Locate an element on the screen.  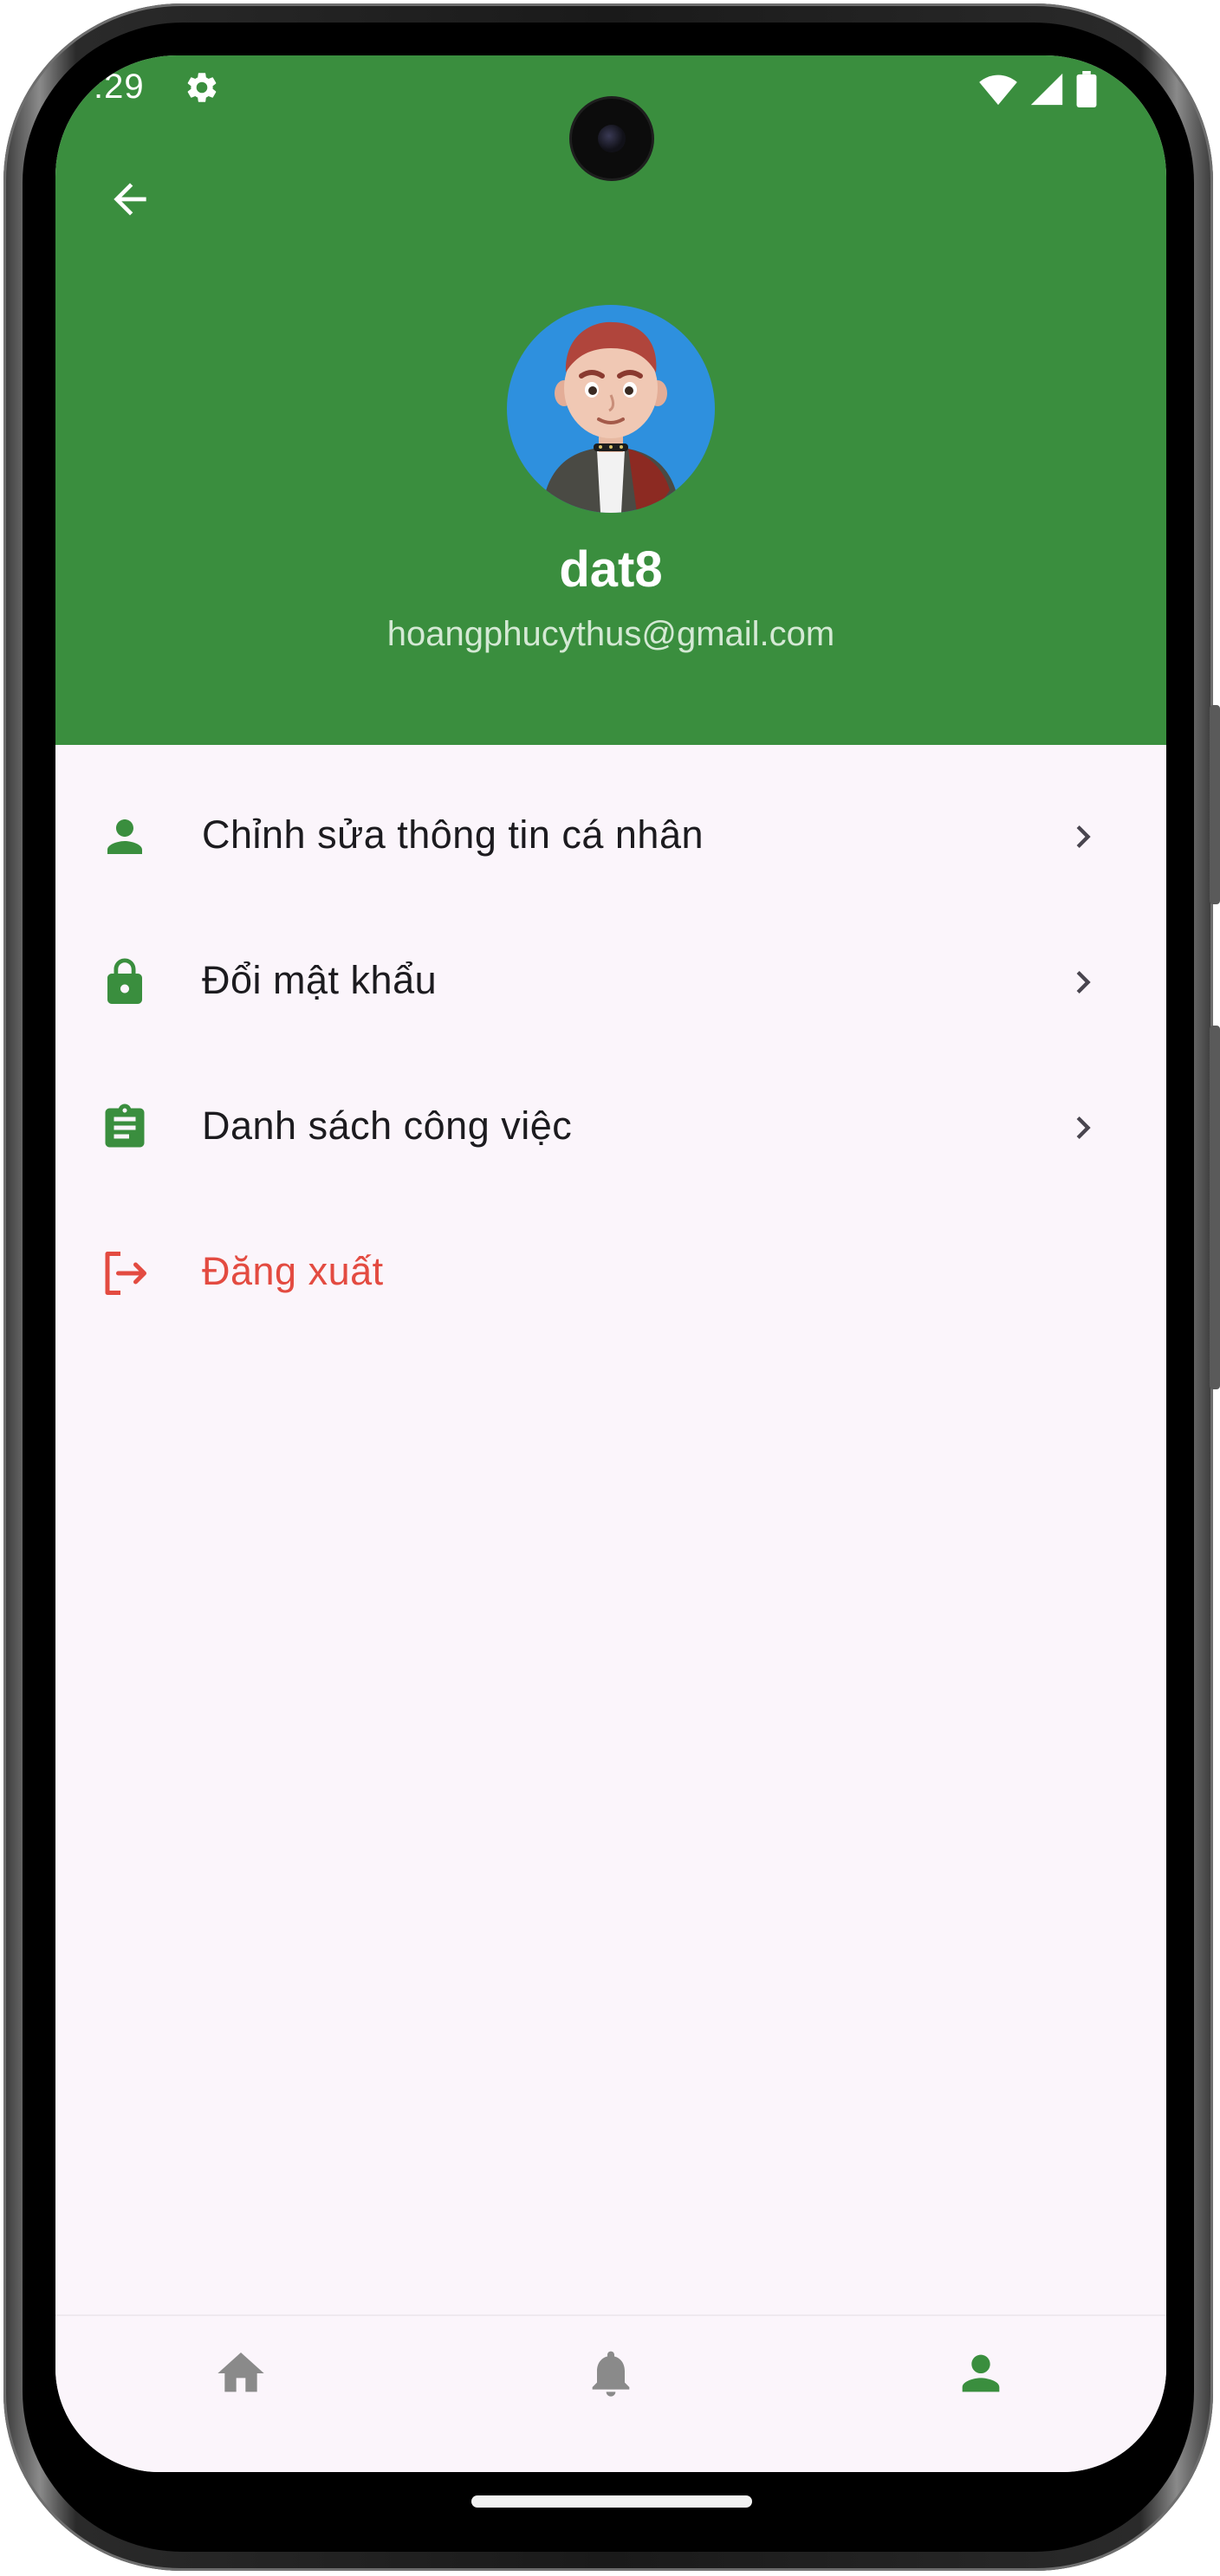
volume-button is located at coordinates (1215, 1207).